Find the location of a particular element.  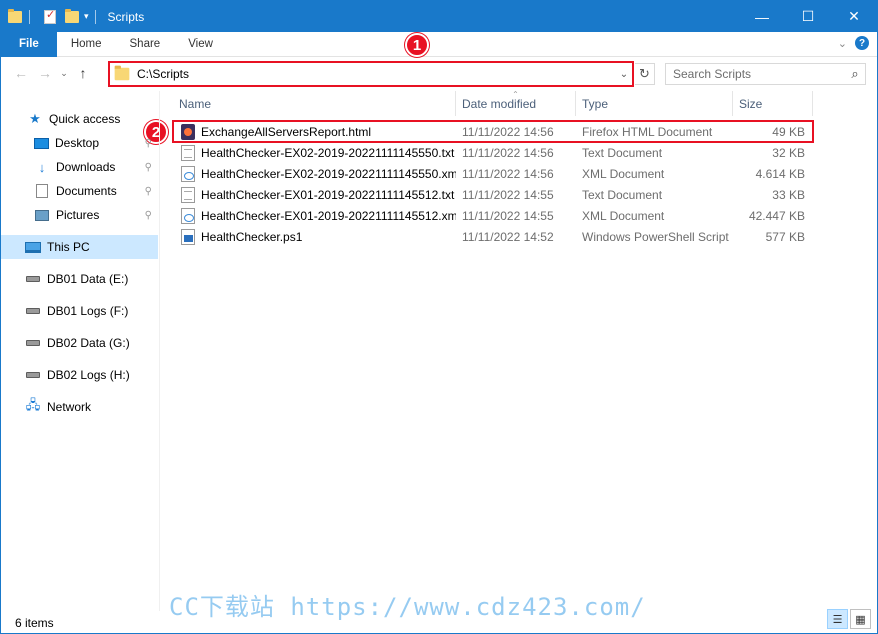

sidebar-item-pictures: Pictures ⚲ is located at coordinates (79, 215).